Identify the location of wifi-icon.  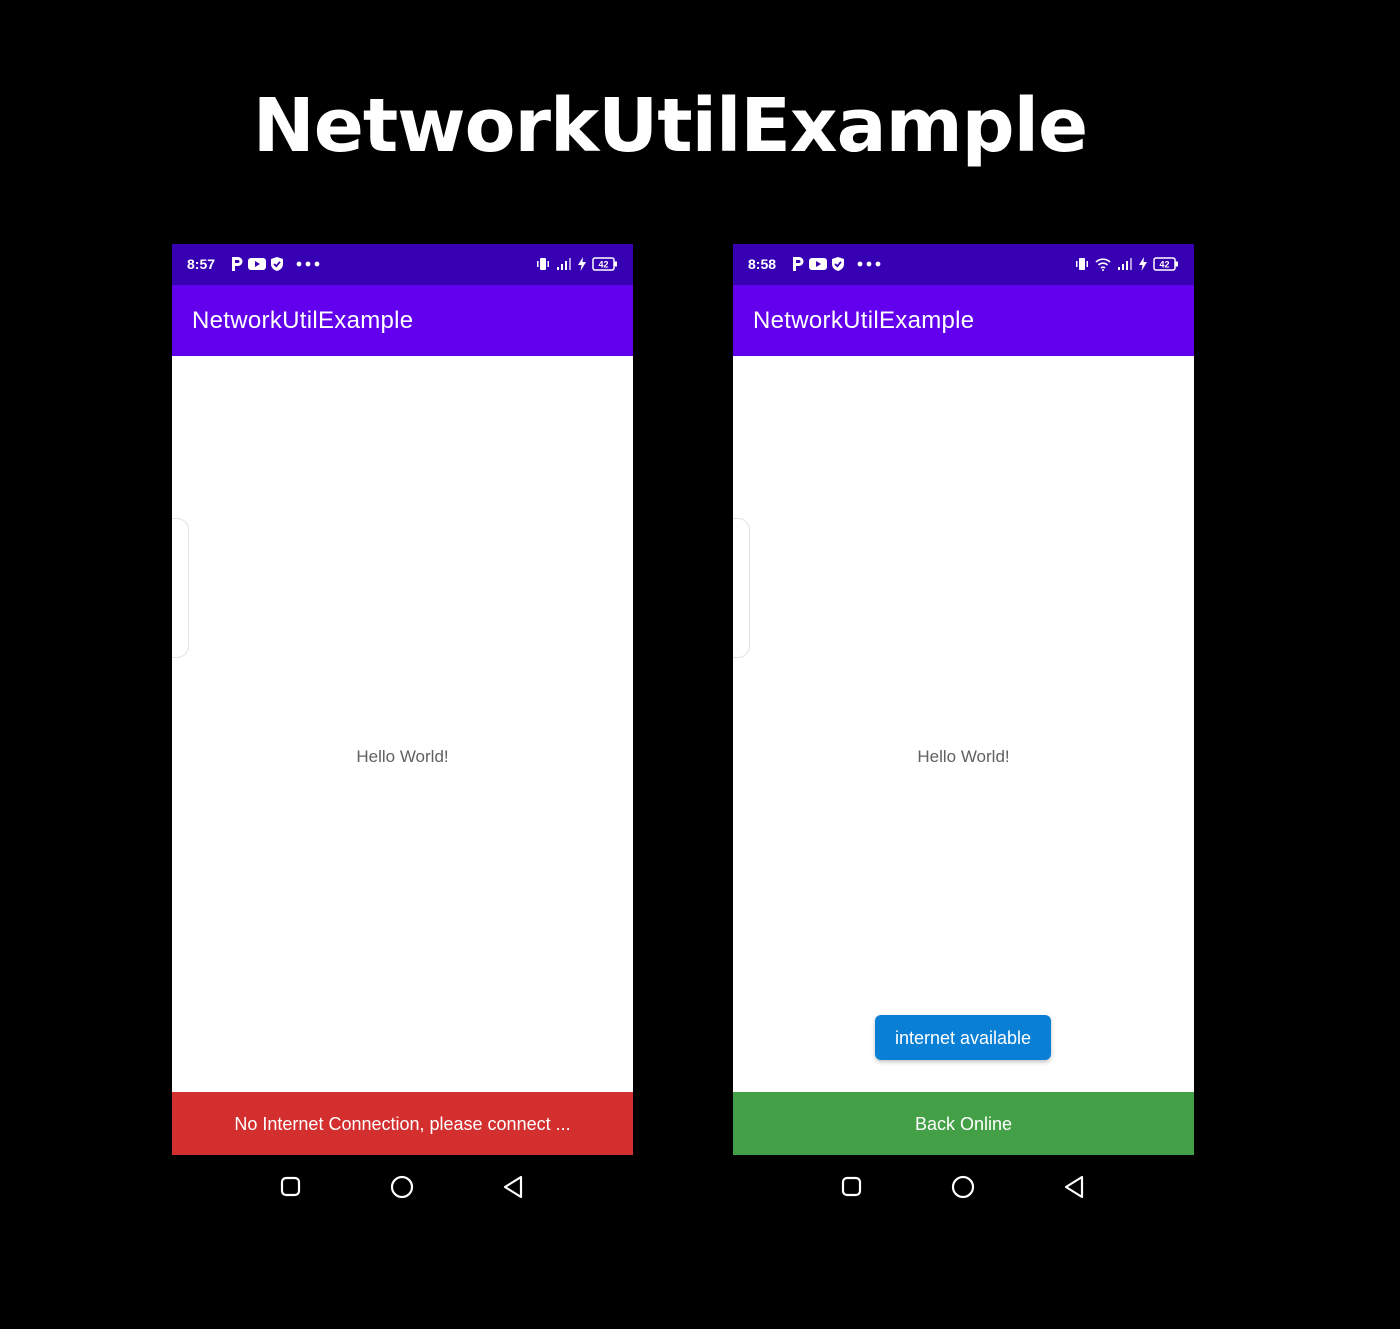
(1103, 264).